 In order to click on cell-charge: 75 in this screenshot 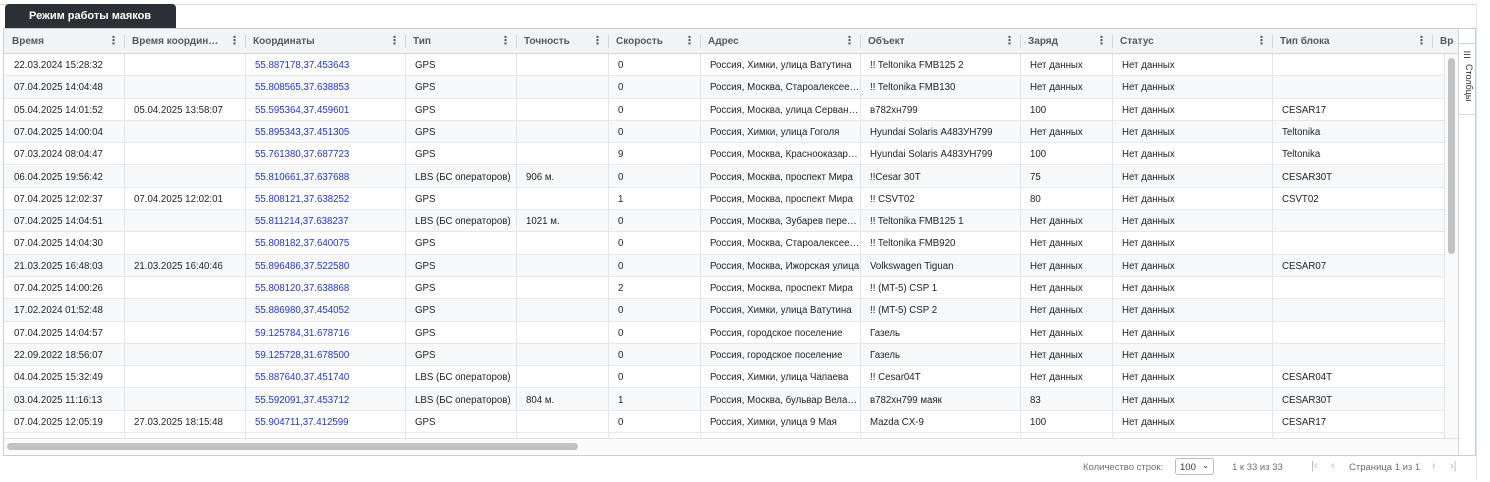, I will do `click(1035, 177)`.